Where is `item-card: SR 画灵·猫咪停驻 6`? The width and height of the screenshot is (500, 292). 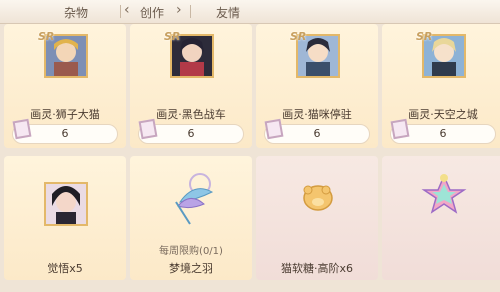 item-card: SR 画灵·猫咪停驻 6 is located at coordinates (317, 86).